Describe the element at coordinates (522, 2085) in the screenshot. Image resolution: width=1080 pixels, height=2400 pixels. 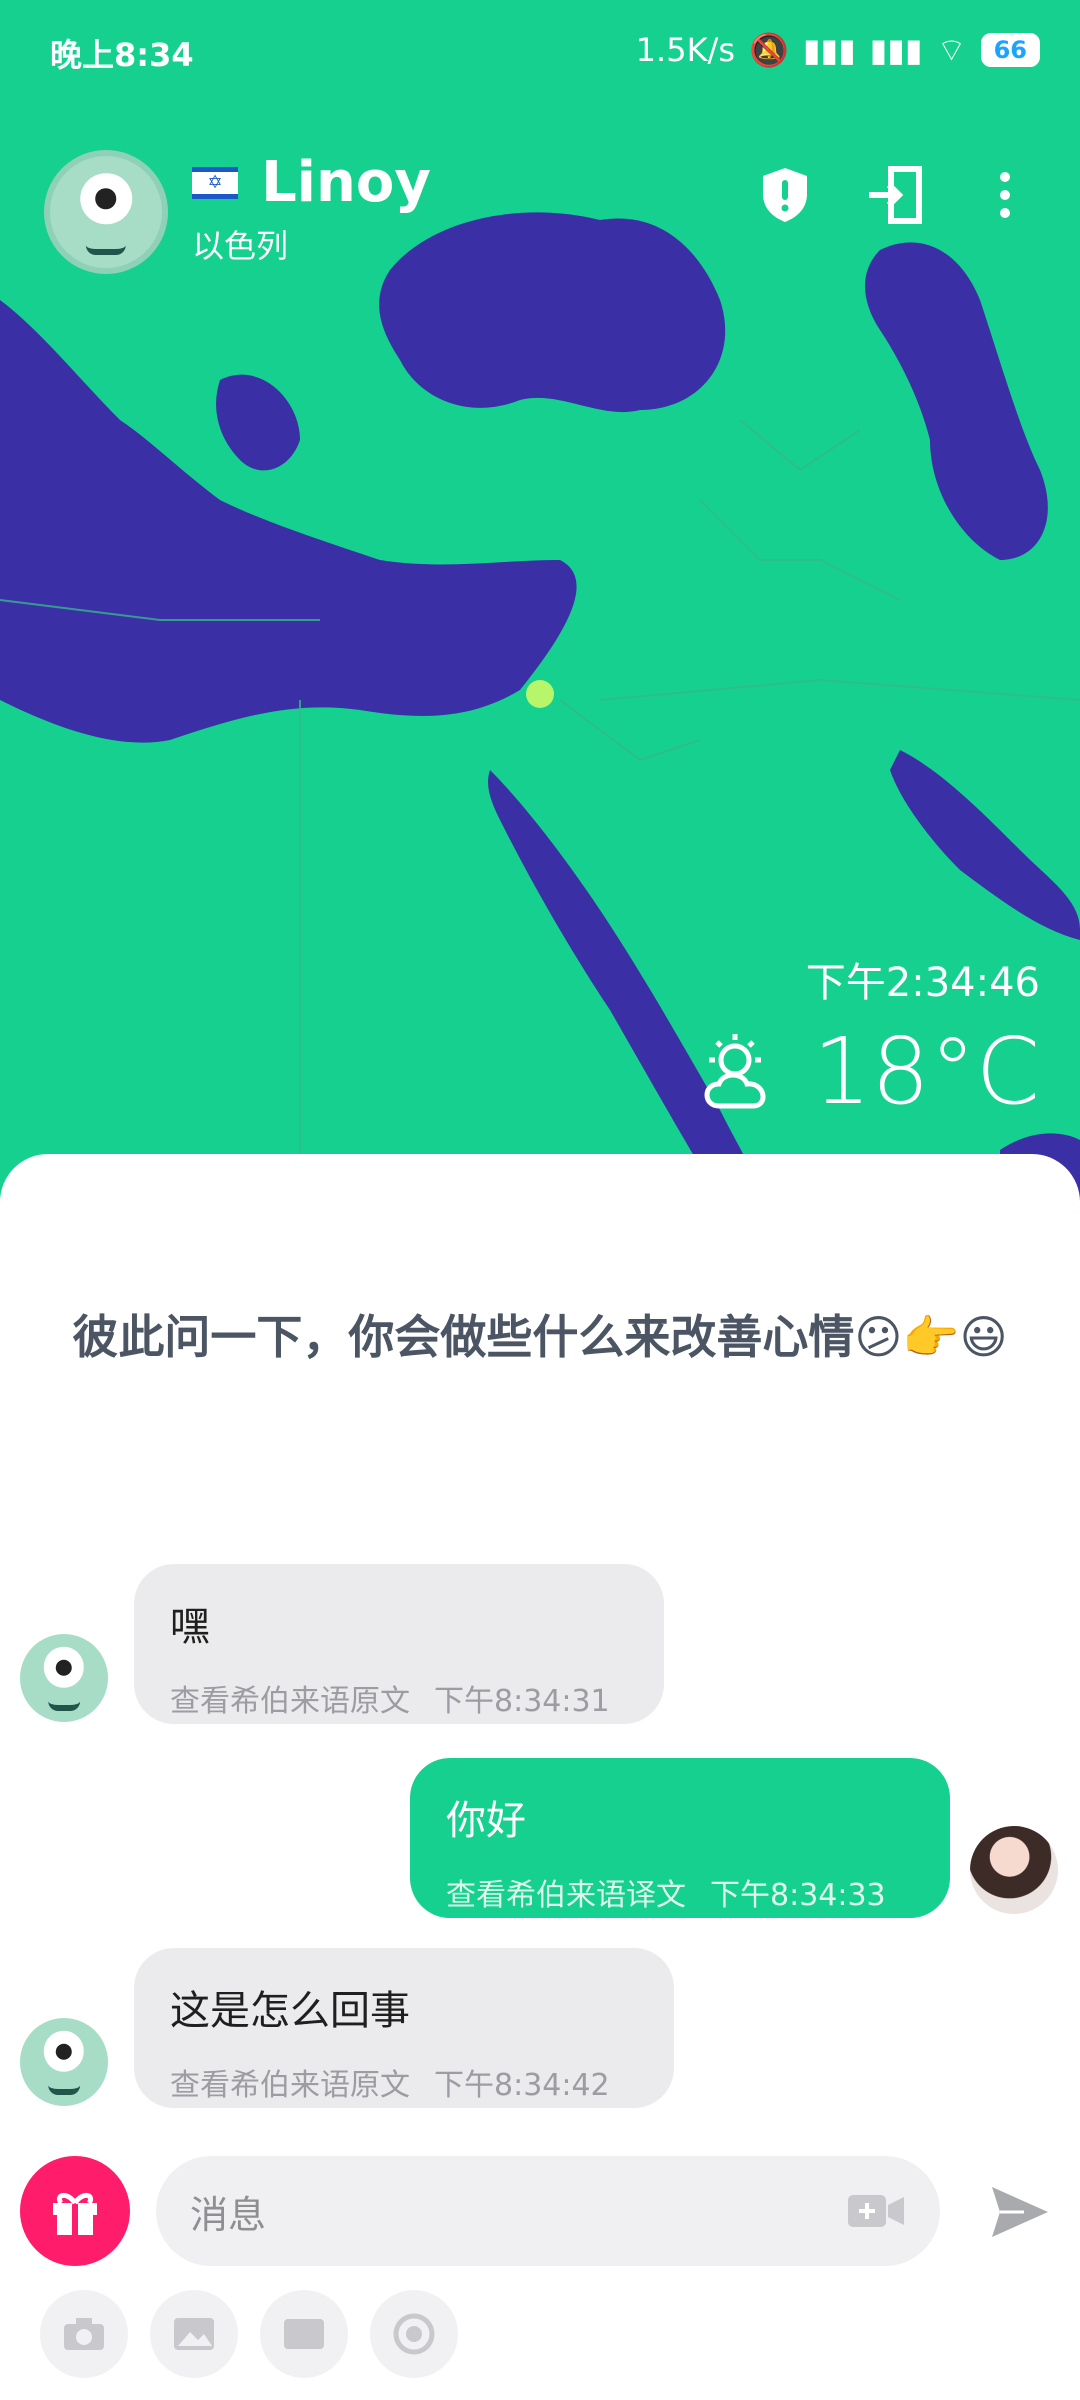
I see `message-time: 下午8:34:42` at that location.